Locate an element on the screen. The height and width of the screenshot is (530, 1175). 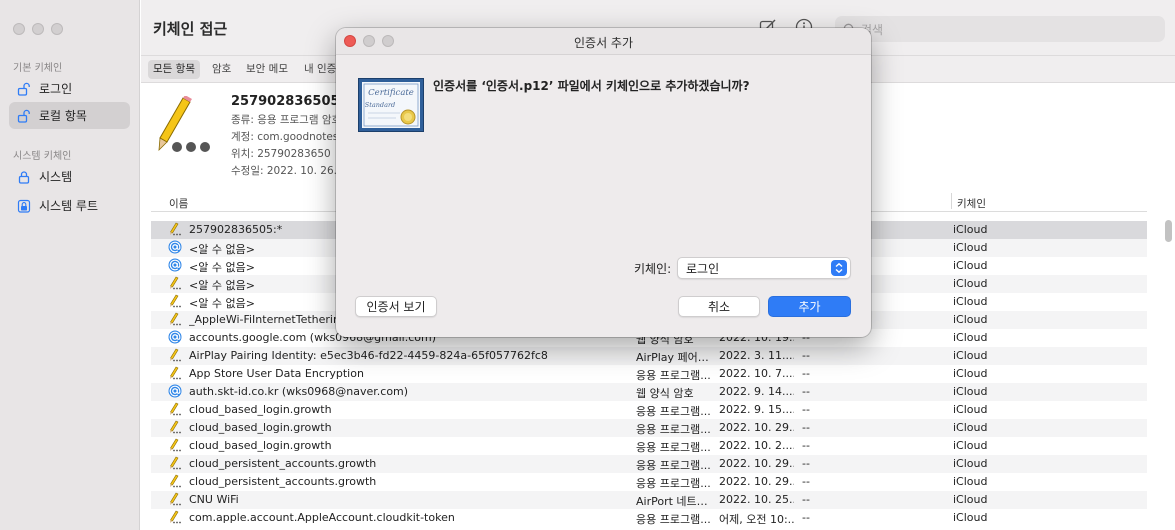
scrollbar-thumb is located at coordinates (1168, 231).